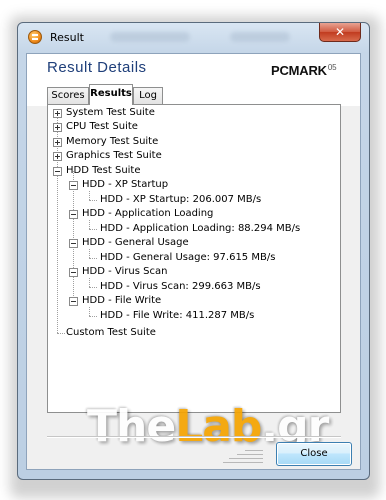  I want to click on page-title: Result Details, so click(97, 67).